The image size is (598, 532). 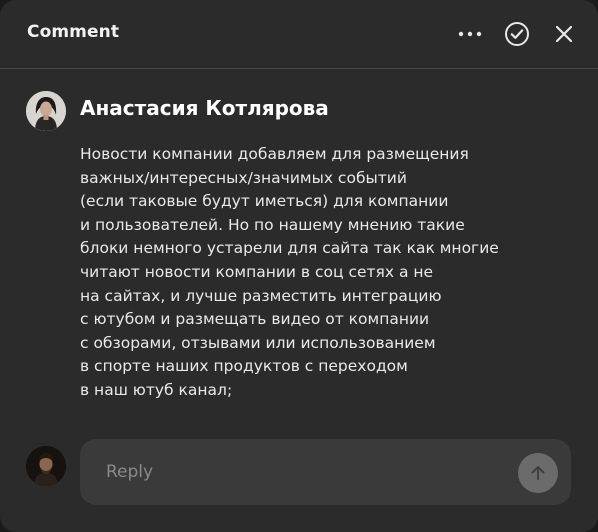 I want to click on reply-composer, so click(x=325, y=472).